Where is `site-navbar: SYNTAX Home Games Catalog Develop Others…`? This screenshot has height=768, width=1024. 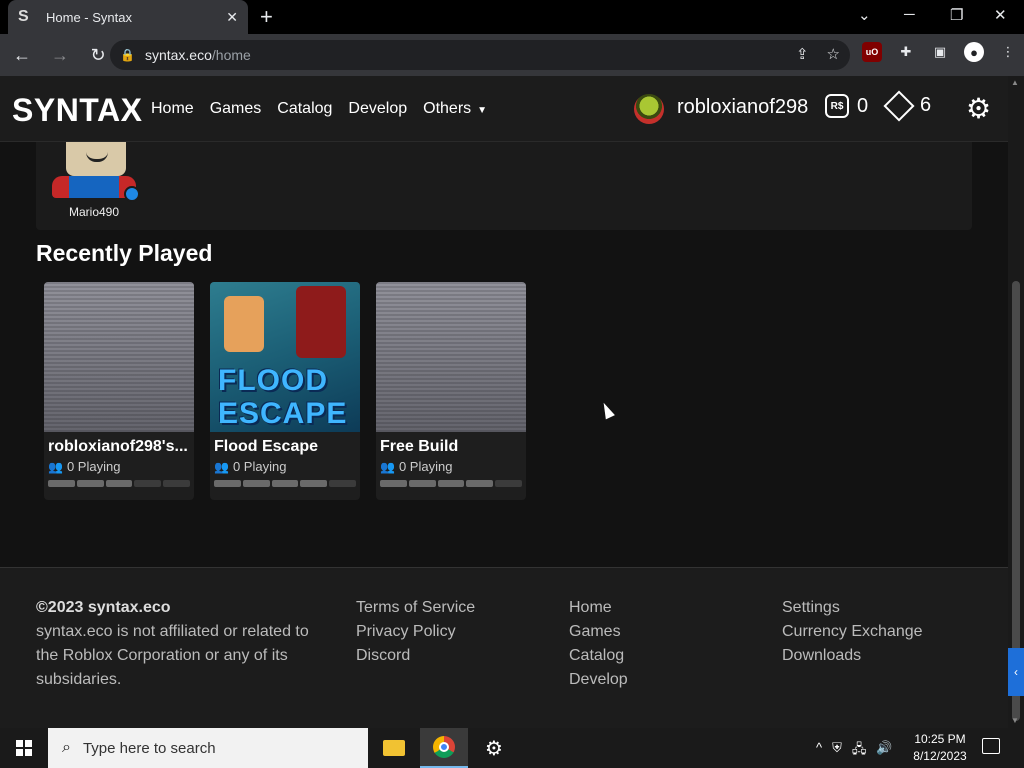
site-navbar: SYNTAX Home Games Catalog Develop Others… is located at coordinates (504, 109).